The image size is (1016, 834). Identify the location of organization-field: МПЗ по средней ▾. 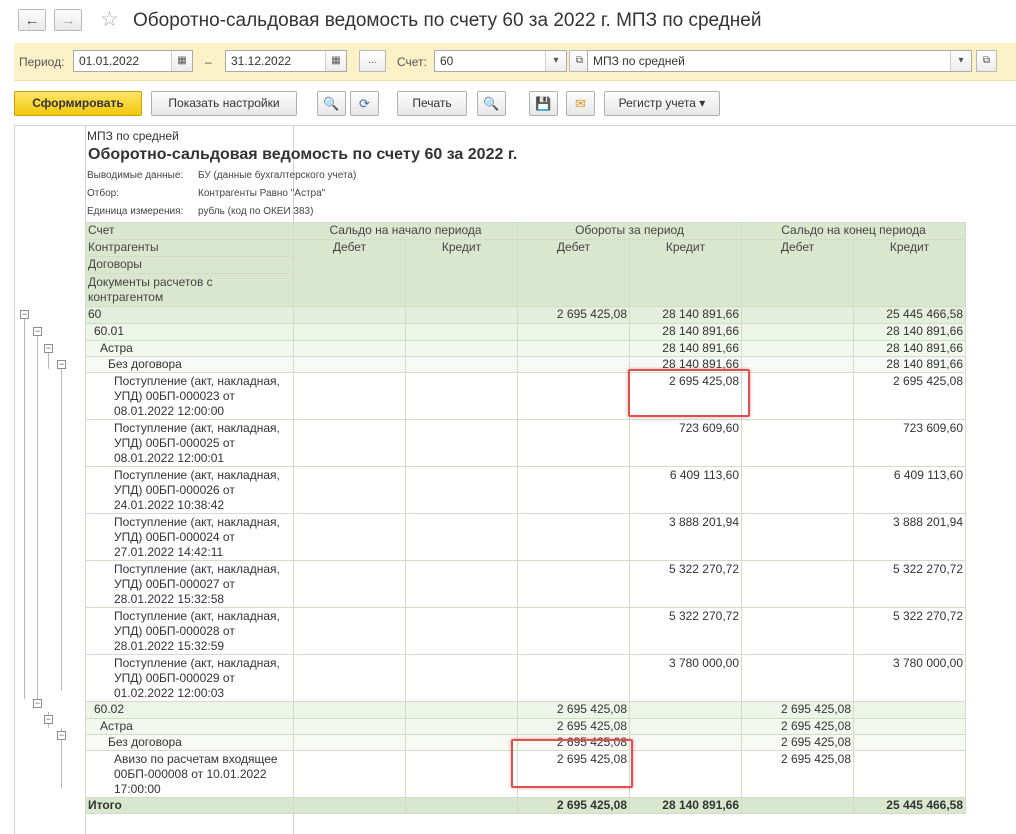
(779, 61).